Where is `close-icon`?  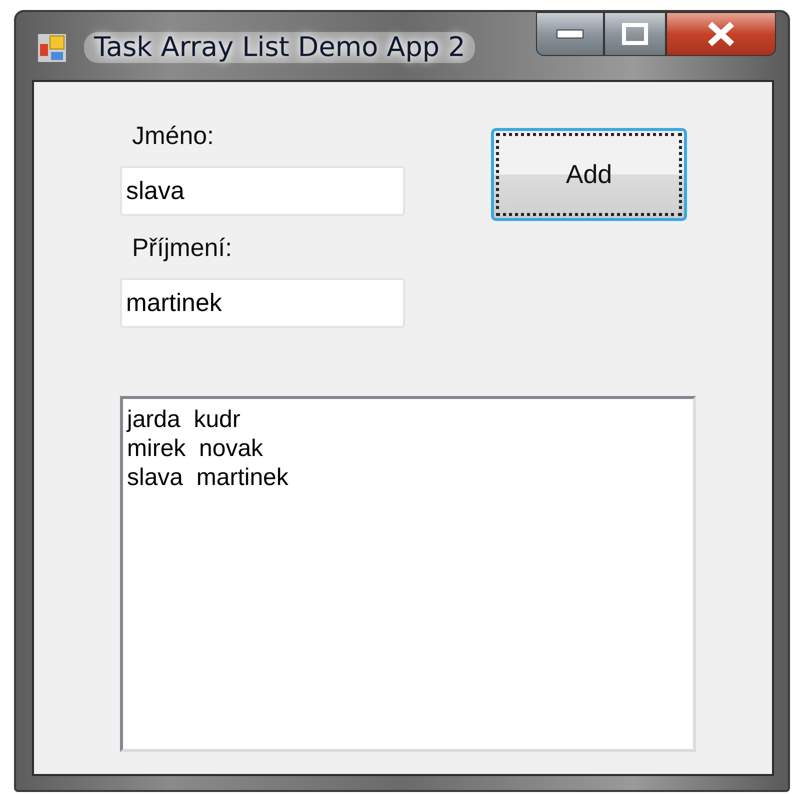 close-icon is located at coordinates (721, 34).